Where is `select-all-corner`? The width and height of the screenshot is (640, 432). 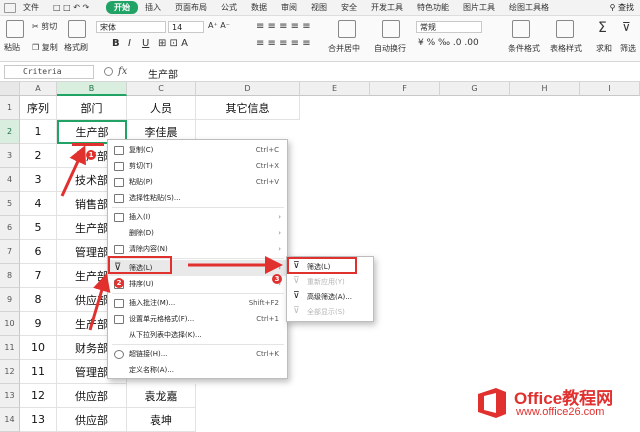
select-all-corner is located at coordinates (10, 89).